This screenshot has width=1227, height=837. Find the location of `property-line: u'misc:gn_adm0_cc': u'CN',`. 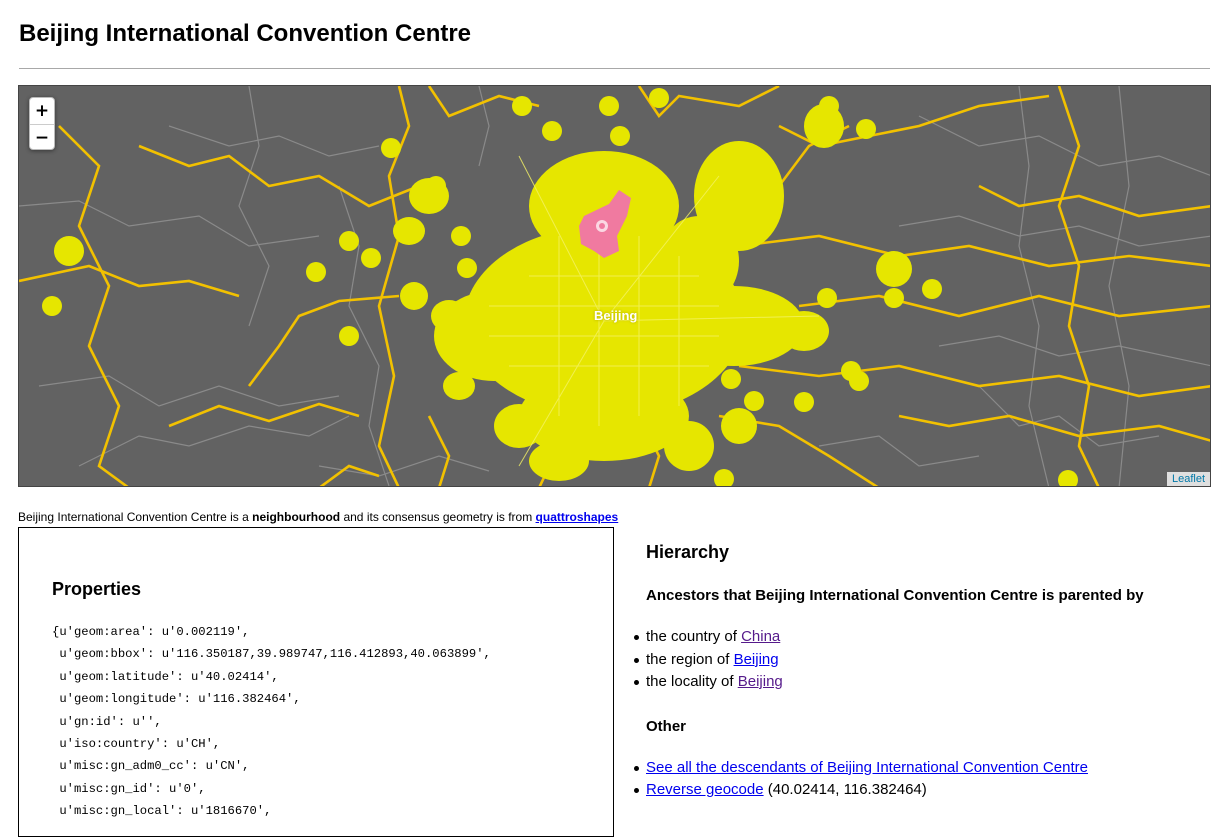

property-line: u'misc:gn_adm0_cc': u'CN', is located at coordinates (151, 766).